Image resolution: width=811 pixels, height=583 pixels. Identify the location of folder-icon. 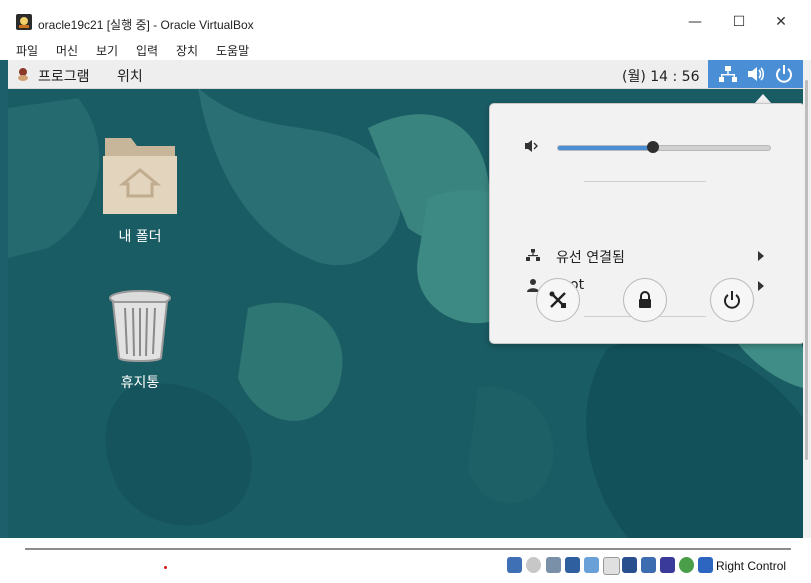
(140, 176).